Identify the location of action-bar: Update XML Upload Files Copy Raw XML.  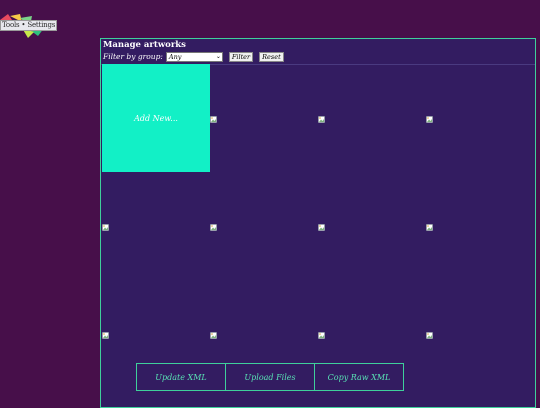
(270, 377).